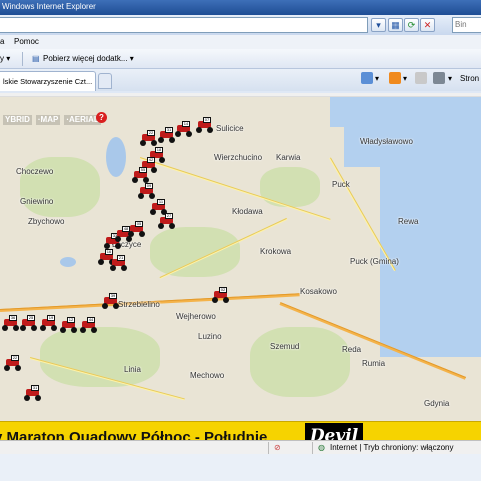 This screenshot has width=481, height=481. I want to click on quad-marker: 09, so click(146, 191).